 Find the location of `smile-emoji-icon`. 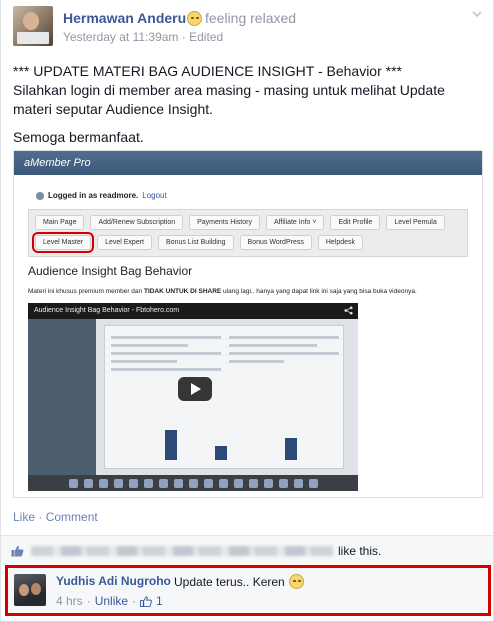

smile-emoji-icon is located at coordinates (296, 581).